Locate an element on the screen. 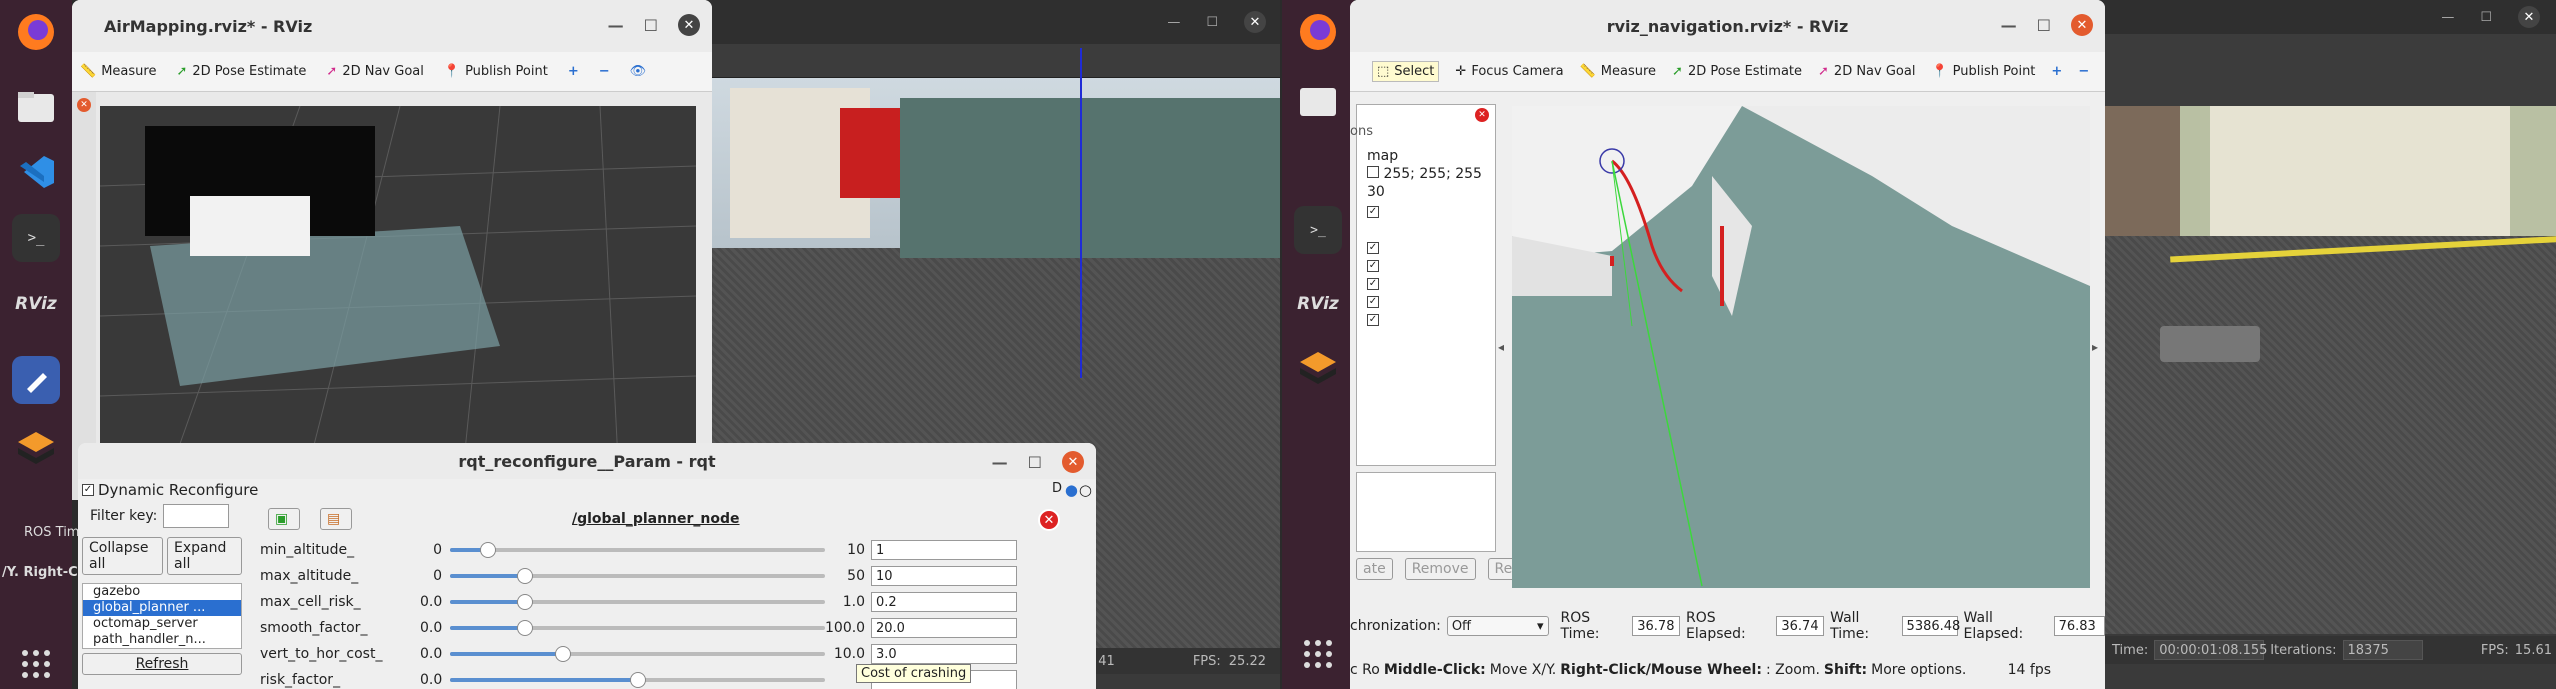 The width and height of the screenshot is (2556, 689). background-color-value: 255; 255; 255 is located at coordinates (1432, 174).